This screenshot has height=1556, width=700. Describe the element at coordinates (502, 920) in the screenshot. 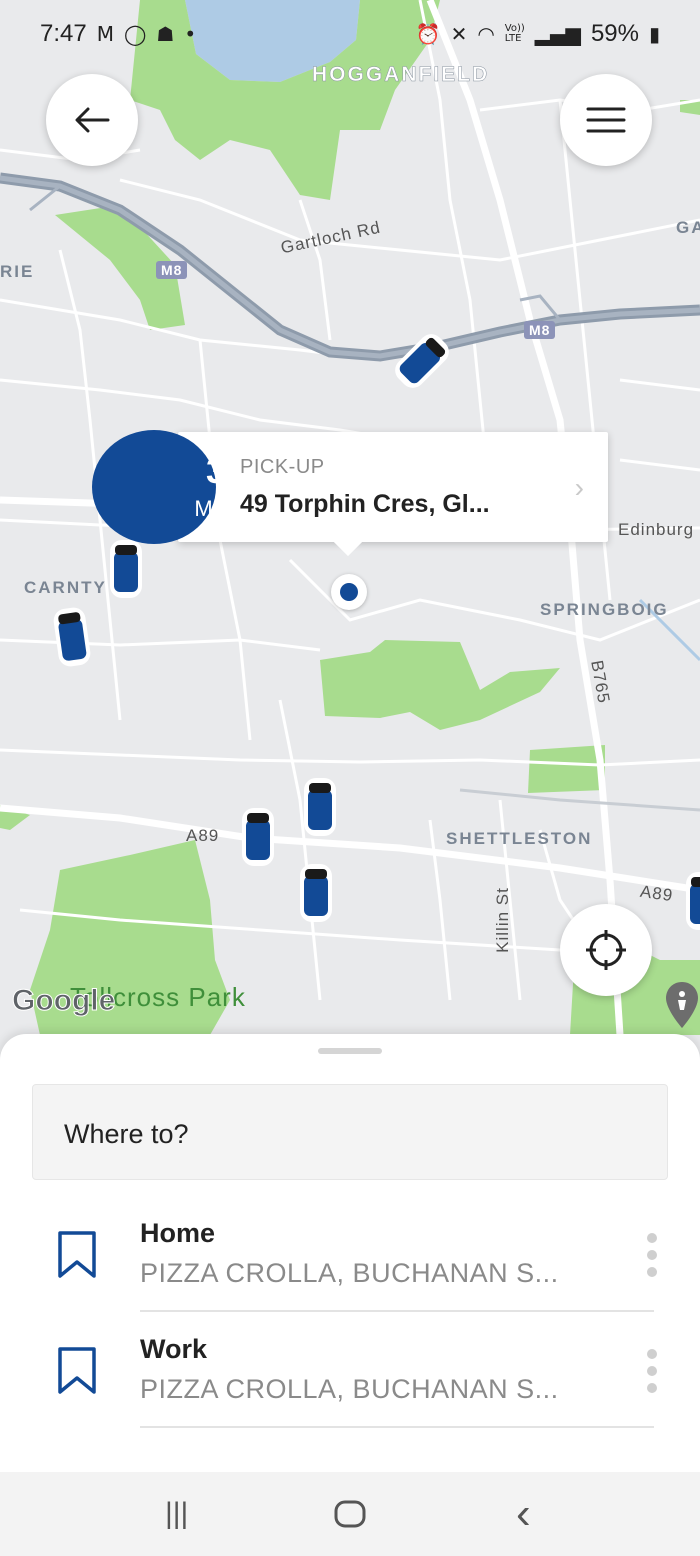

I see `map-label-killin-st: Killin St` at that location.